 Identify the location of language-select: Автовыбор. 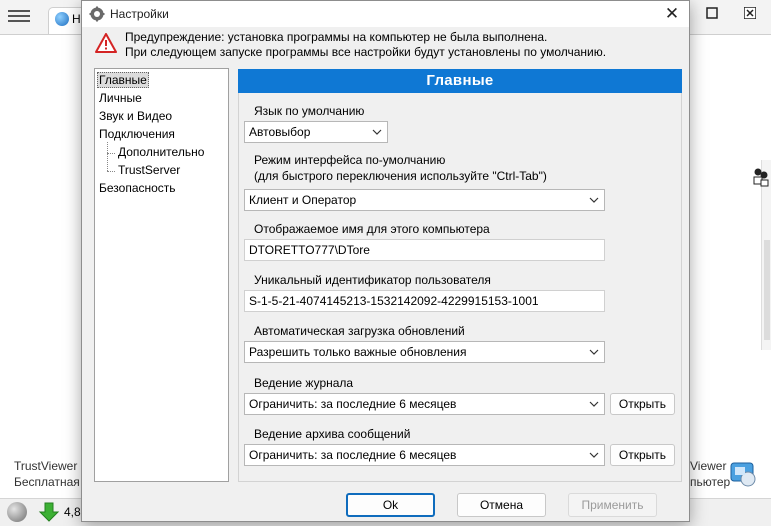
(316, 132).